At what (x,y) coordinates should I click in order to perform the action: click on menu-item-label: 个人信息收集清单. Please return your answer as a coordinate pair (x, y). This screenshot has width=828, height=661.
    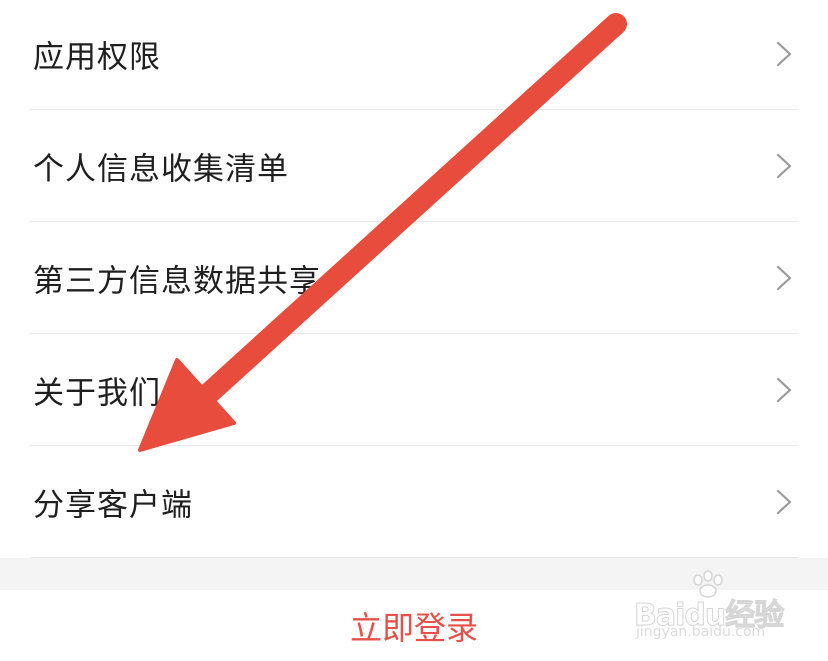
    Looking at the image, I should click on (161, 169).